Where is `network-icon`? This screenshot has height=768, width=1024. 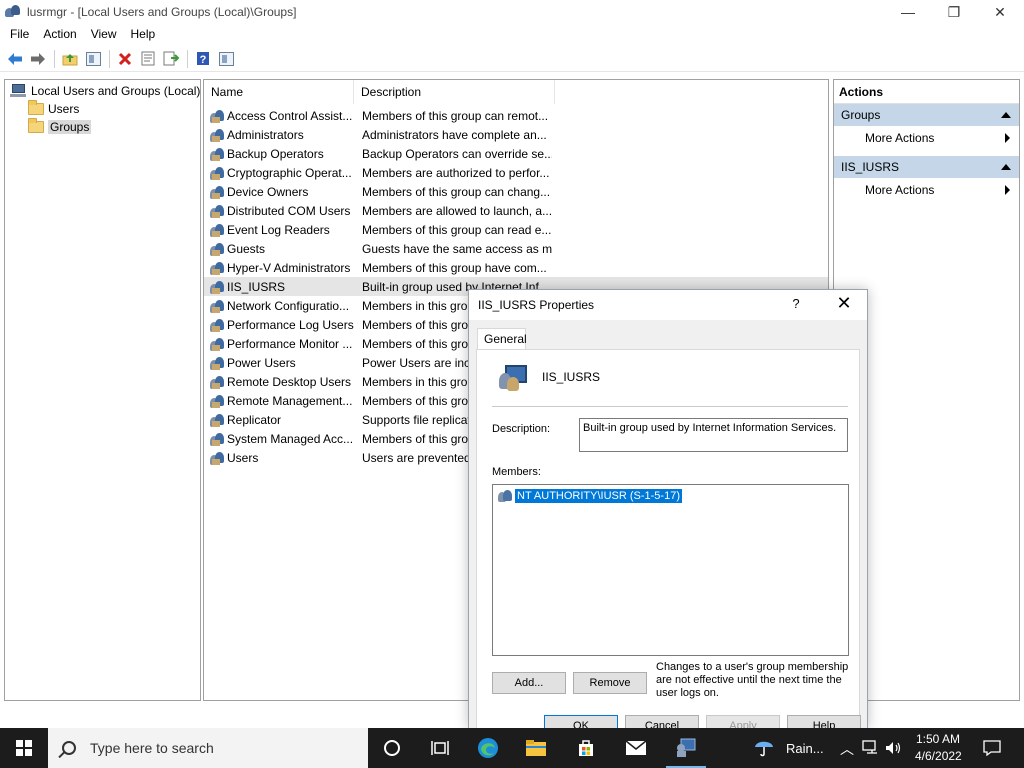 network-icon is located at coordinates (871, 748).